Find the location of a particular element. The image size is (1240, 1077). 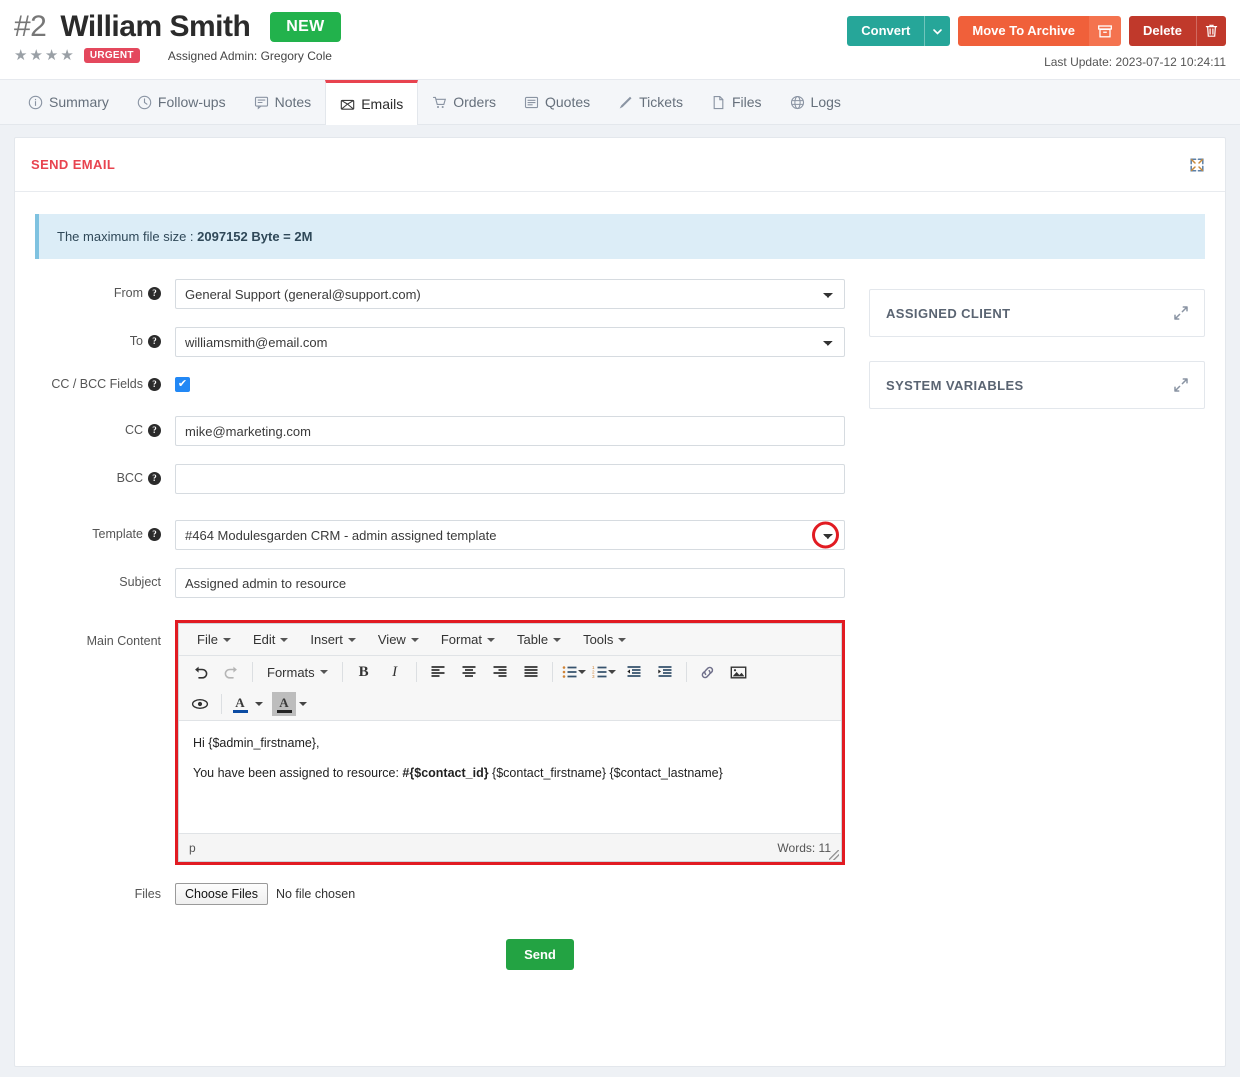

subject-input is located at coordinates (510, 583).